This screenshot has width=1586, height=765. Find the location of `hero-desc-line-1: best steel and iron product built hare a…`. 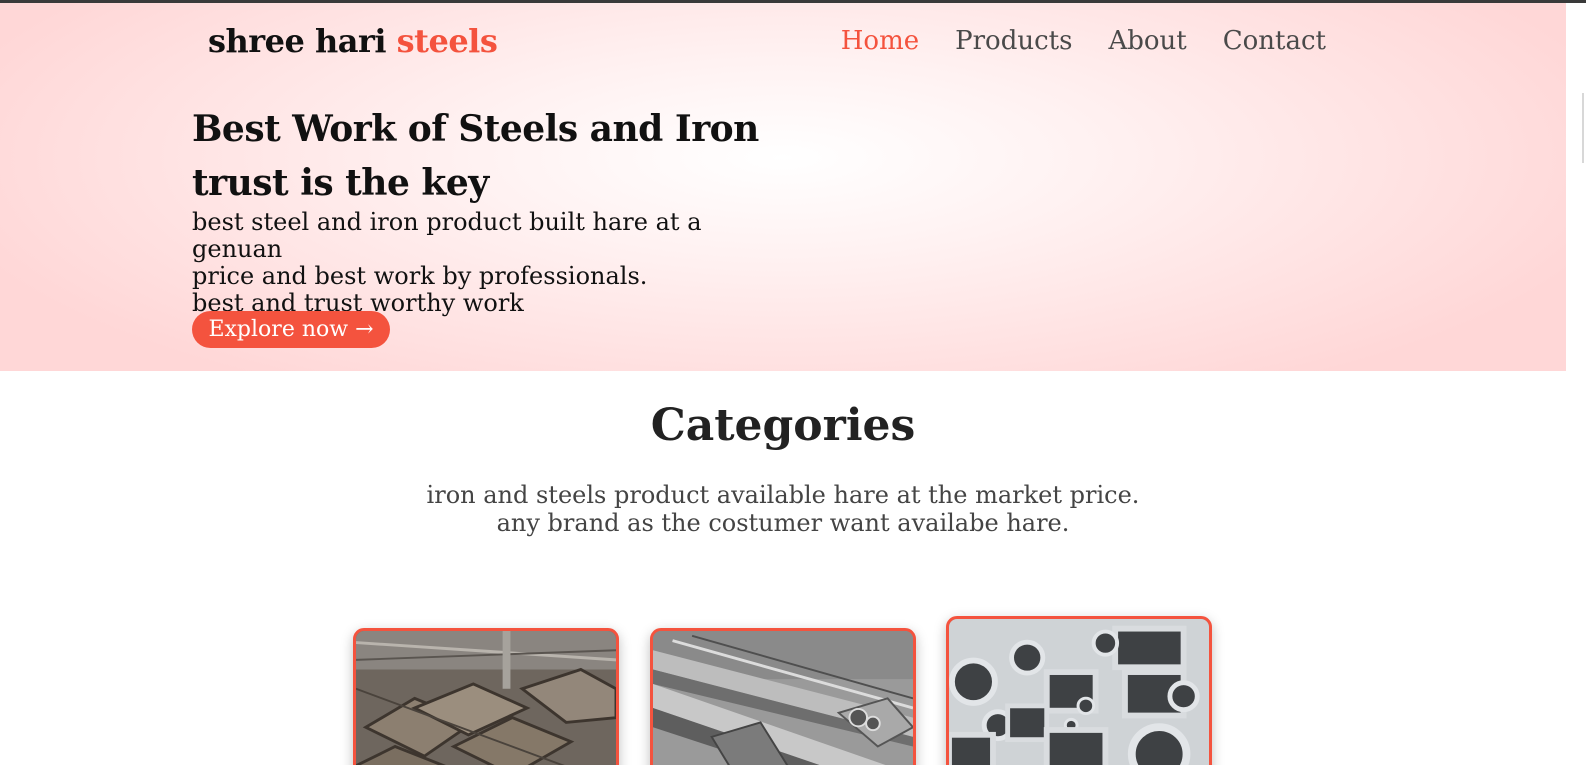

hero-desc-line-1: best steel and iron product built hare a… is located at coordinates (447, 235).